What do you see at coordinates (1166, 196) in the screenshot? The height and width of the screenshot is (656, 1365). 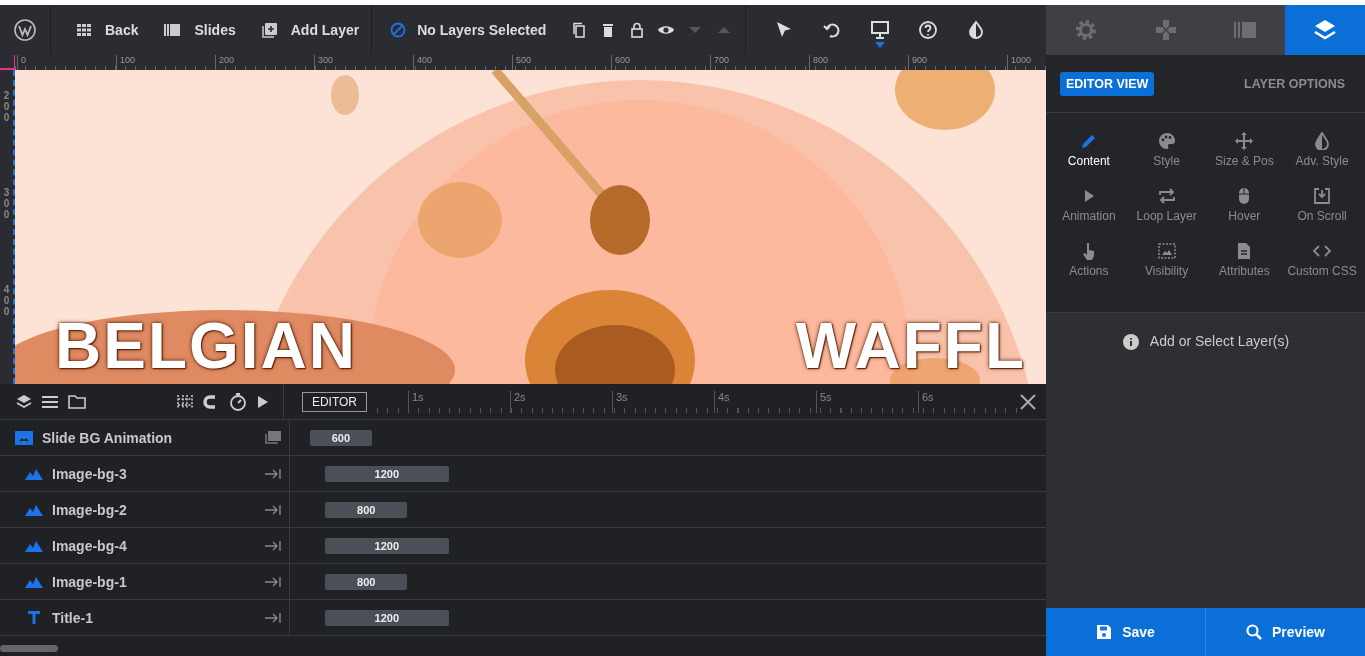 I see `loop-icon` at bounding box center [1166, 196].